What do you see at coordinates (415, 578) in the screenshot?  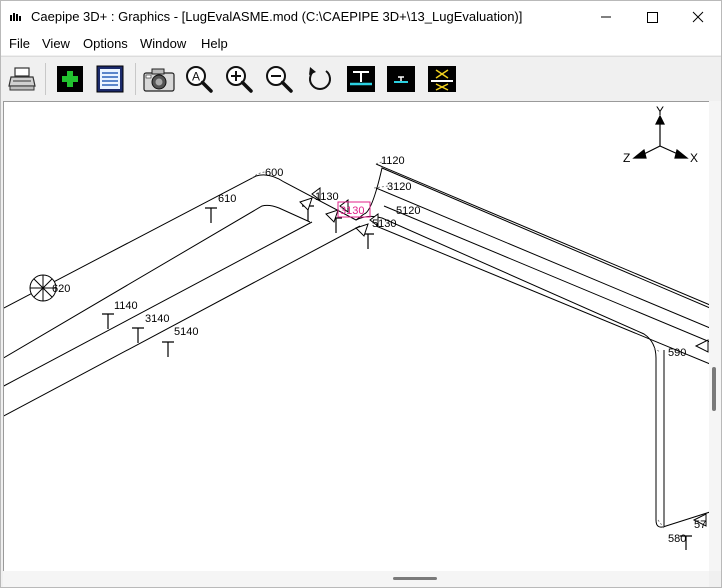 I see `horizontal-scroll-thumb` at bounding box center [415, 578].